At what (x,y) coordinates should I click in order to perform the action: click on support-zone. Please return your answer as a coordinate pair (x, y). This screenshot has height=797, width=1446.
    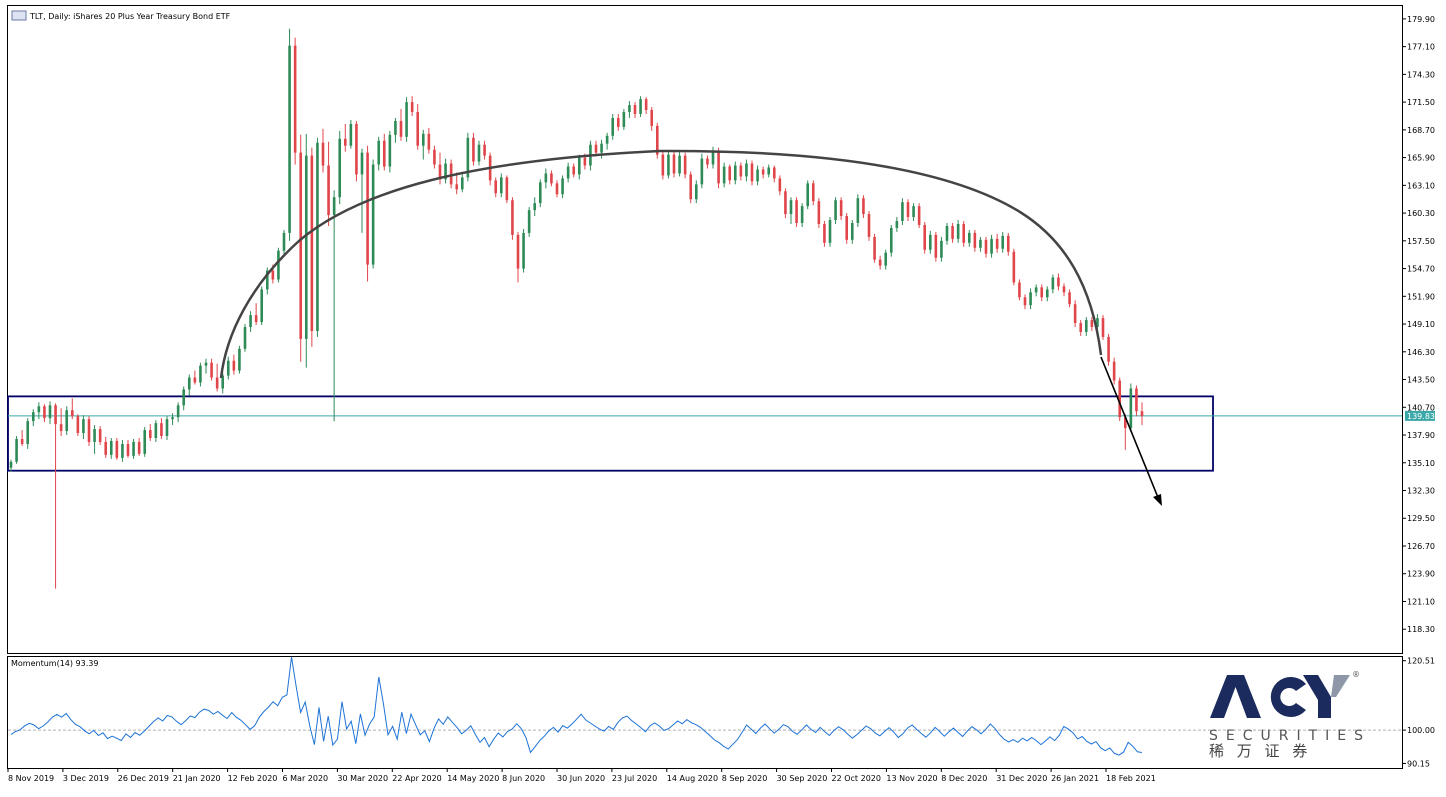
    Looking at the image, I should click on (610, 433).